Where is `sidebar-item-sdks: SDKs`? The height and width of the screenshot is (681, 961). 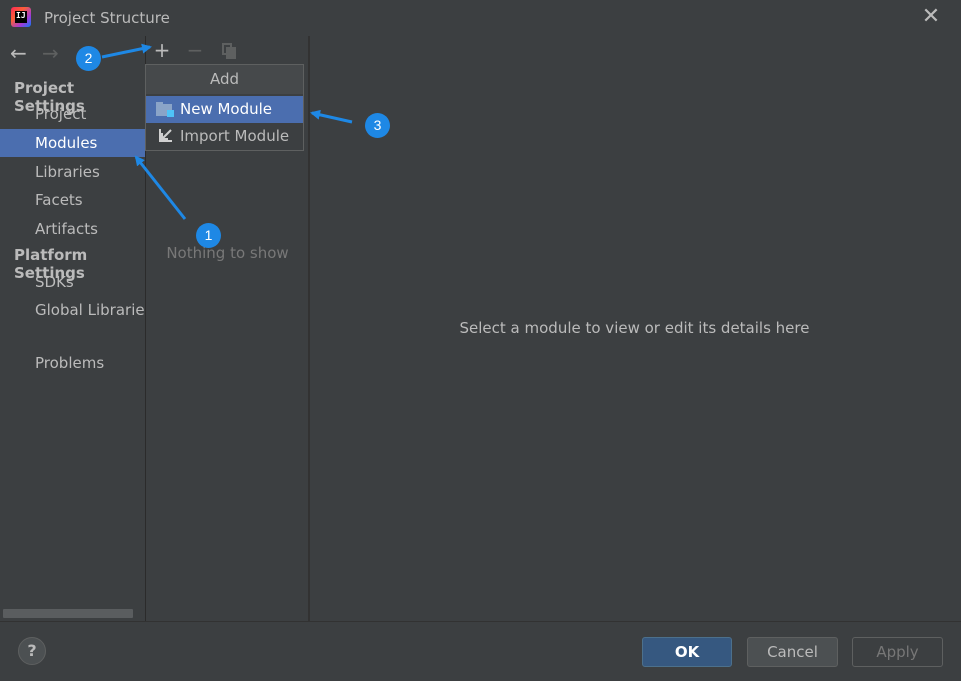
sidebar-item-sdks: SDKs is located at coordinates (72, 282).